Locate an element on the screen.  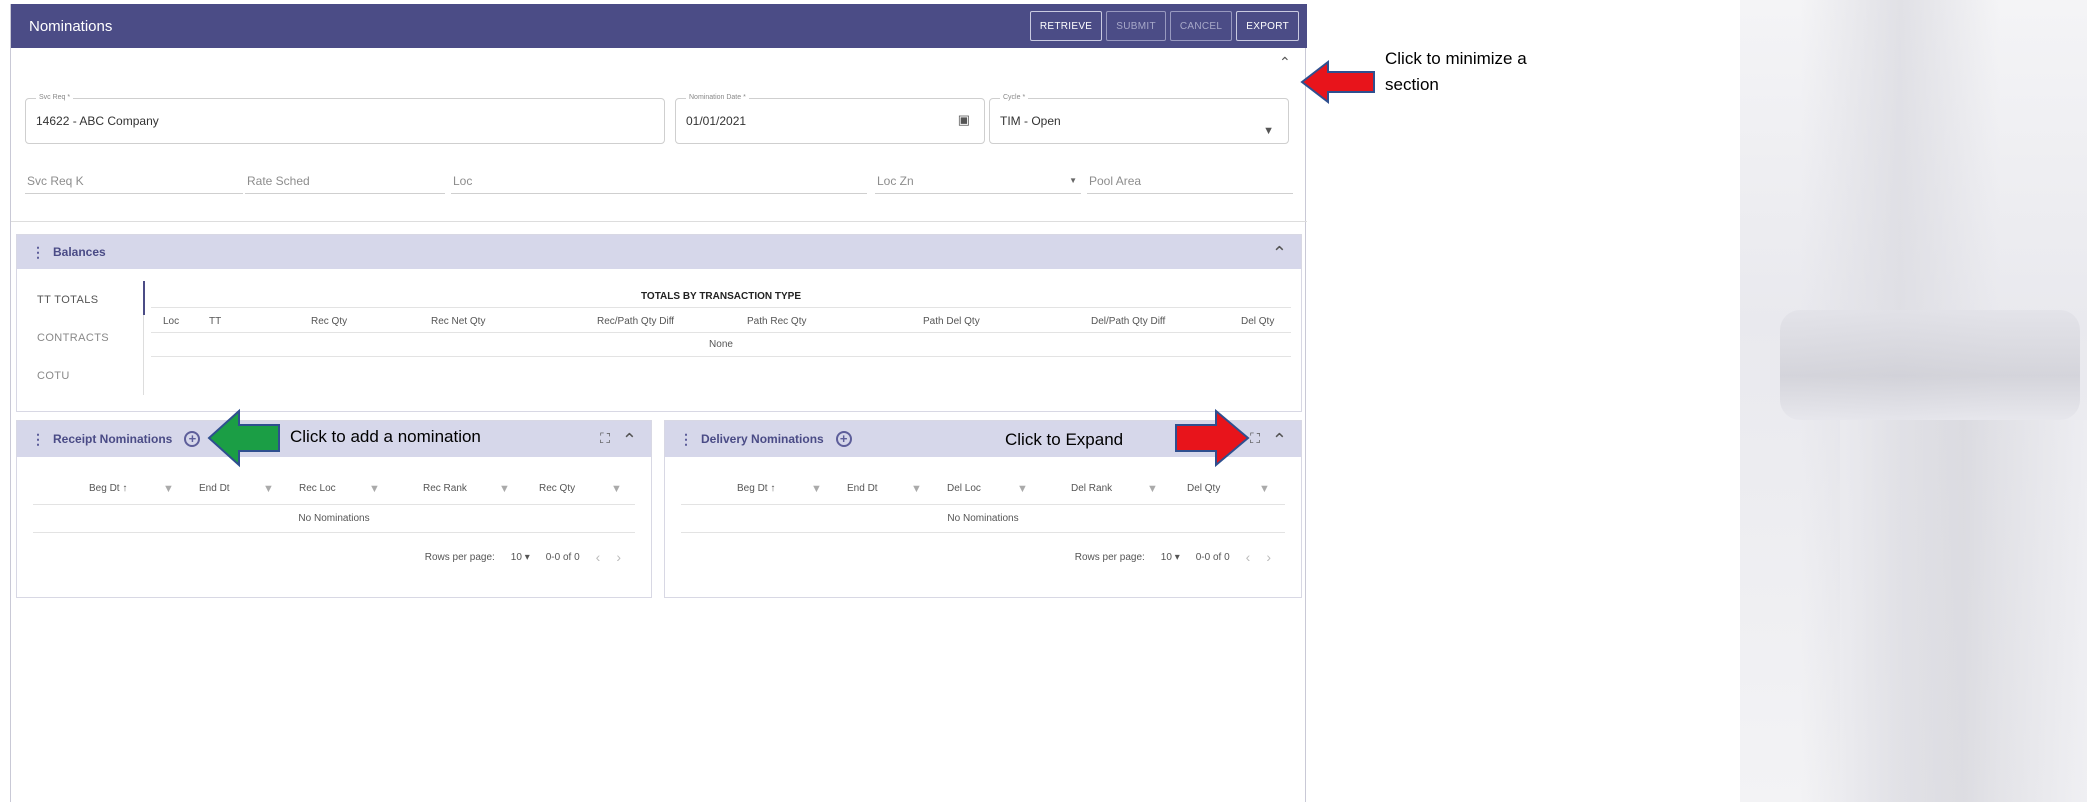
balances-side-tabs: TT TOTALS CONTRACTS COTU is located at coordinates (88, 338).